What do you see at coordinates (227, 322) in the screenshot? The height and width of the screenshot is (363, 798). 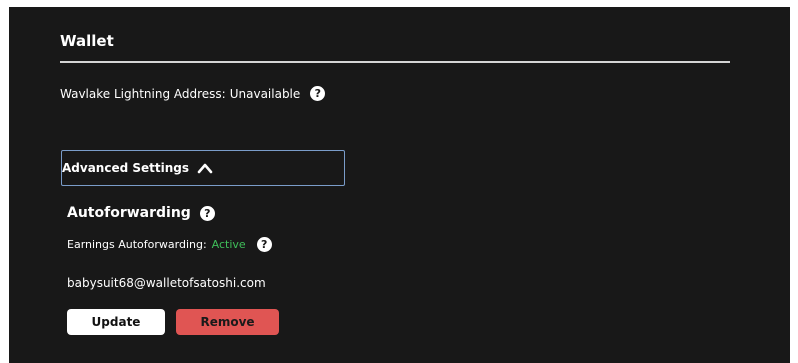 I see `remove-button: Remove` at bounding box center [227, 322].